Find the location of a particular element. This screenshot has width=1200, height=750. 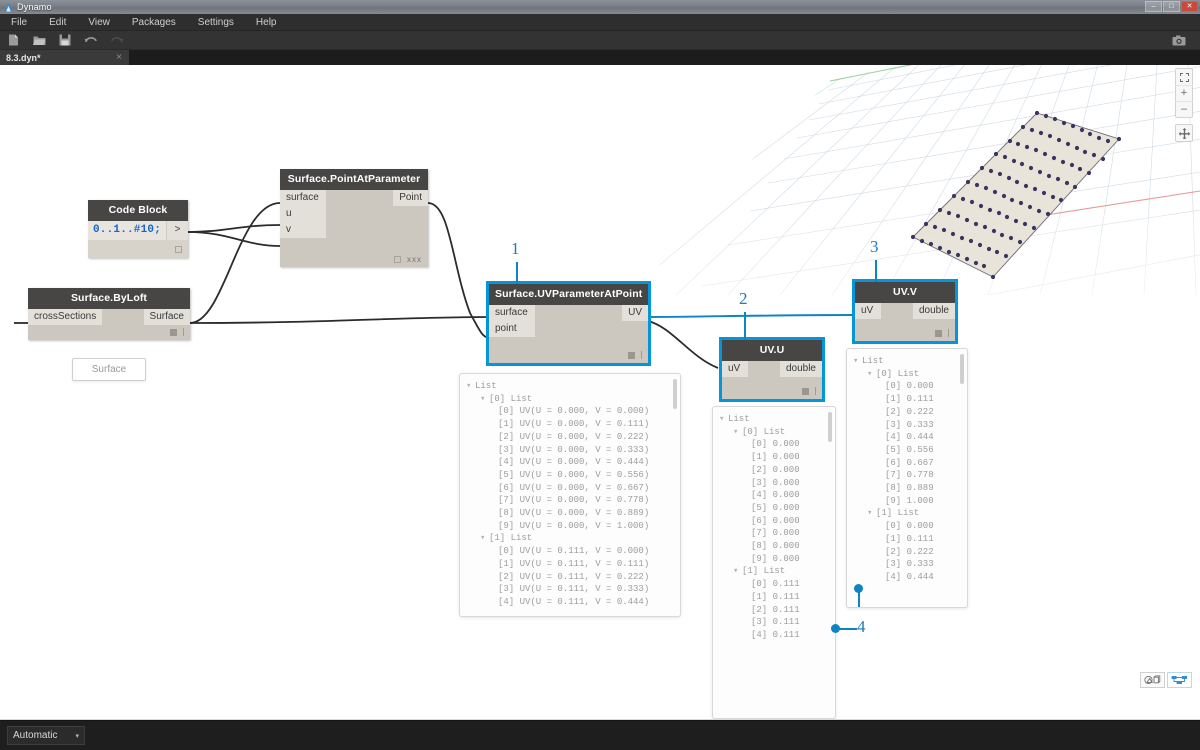

redo-button is located at coordinates (117, 40).